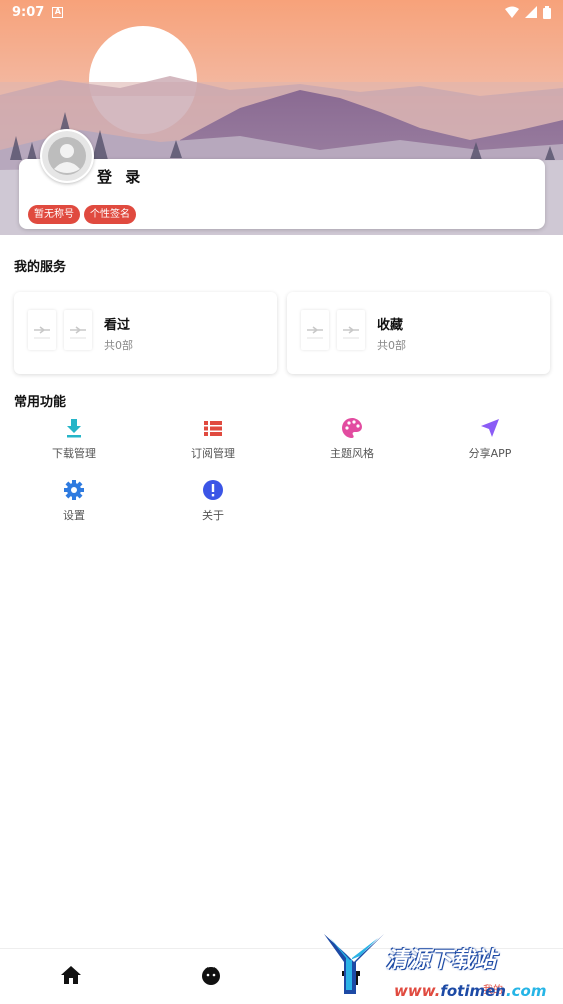 The height and width of the screenshot is (1004, 563). I want to click on services-title: 我的服务, so click(40, 267).